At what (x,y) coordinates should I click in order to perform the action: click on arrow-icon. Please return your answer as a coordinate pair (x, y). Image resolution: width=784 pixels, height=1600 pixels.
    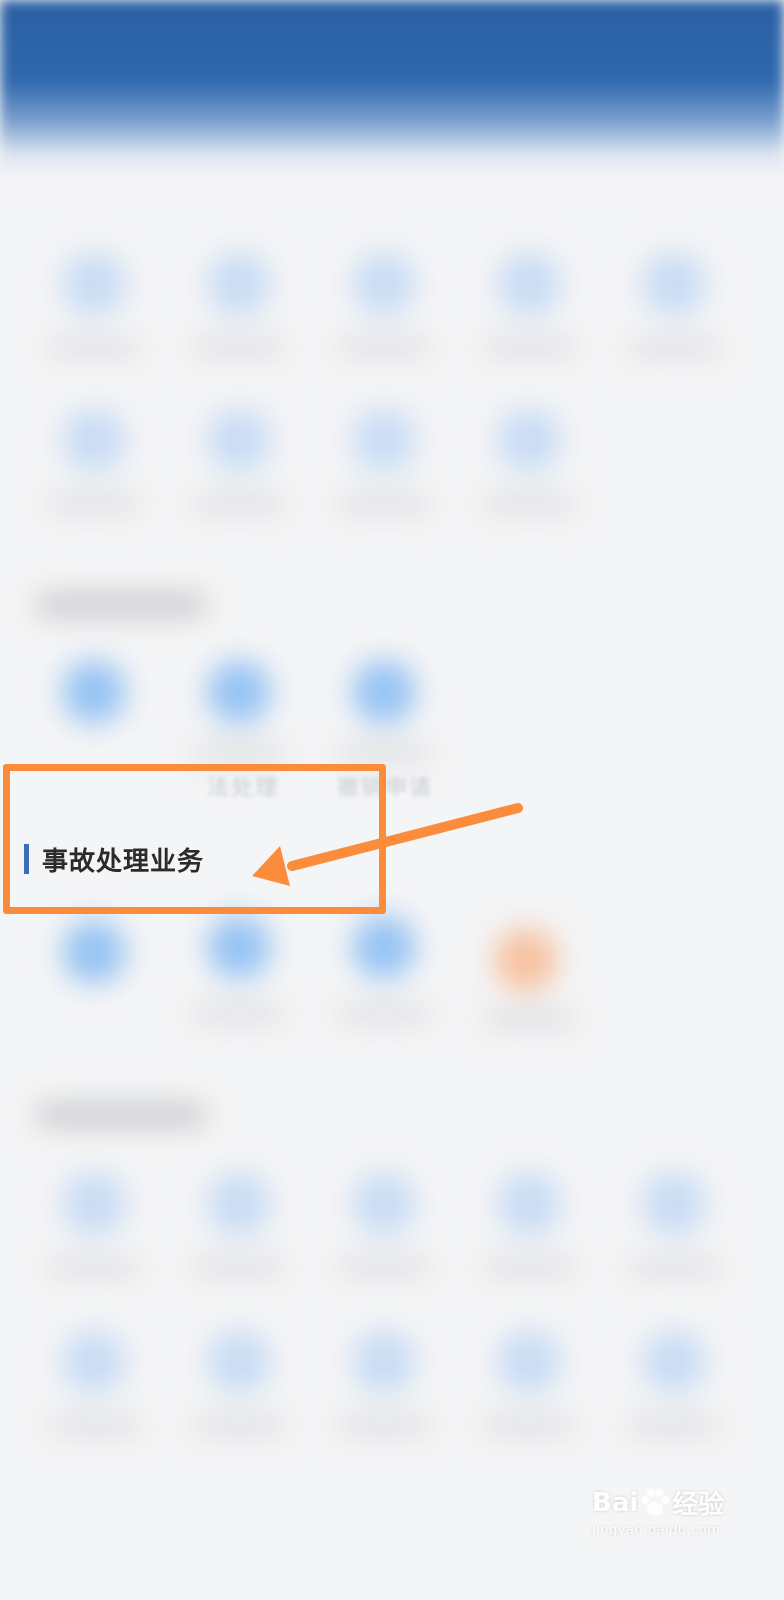
    Looking at the image, I should click on (387, 844).